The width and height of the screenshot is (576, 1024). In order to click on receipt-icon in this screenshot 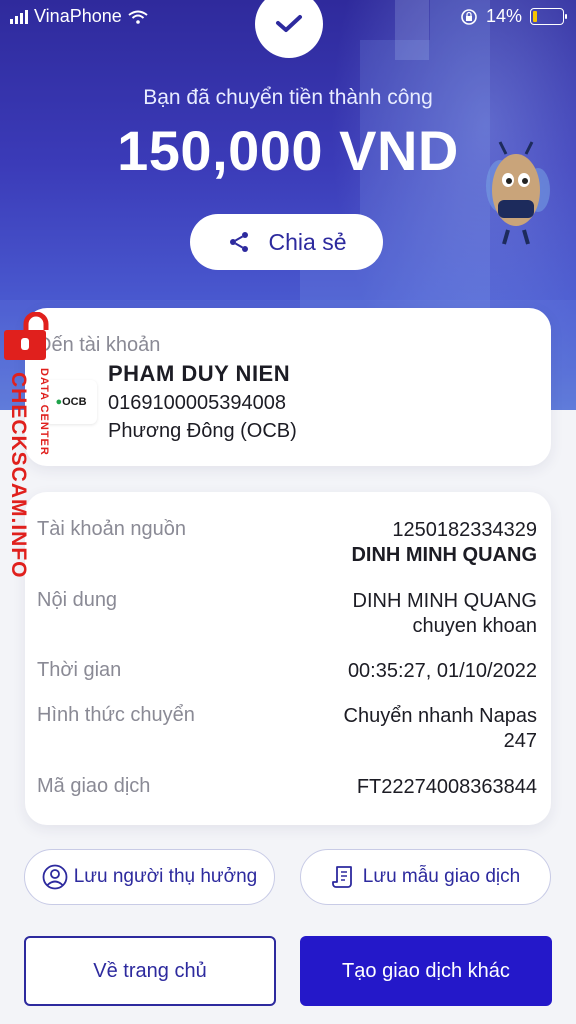, I will do `click(341, 877)`.